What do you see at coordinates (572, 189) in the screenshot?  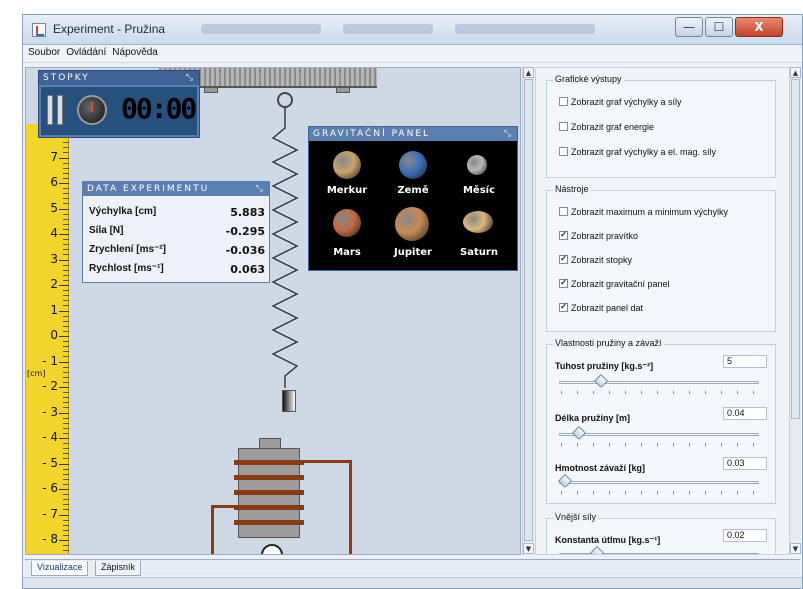 I see `group-title: Nástroje` at bounding box center [572, 189].